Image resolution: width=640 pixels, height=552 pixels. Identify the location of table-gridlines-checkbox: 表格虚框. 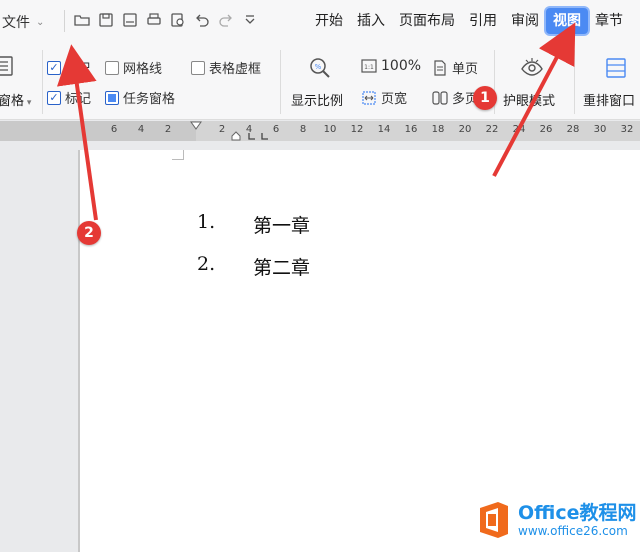
(226, 67).